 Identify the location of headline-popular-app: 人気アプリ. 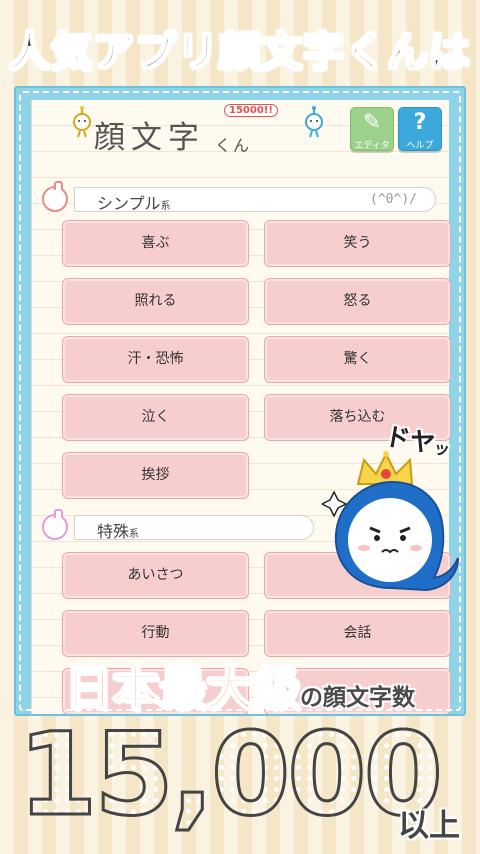
(113, 52).